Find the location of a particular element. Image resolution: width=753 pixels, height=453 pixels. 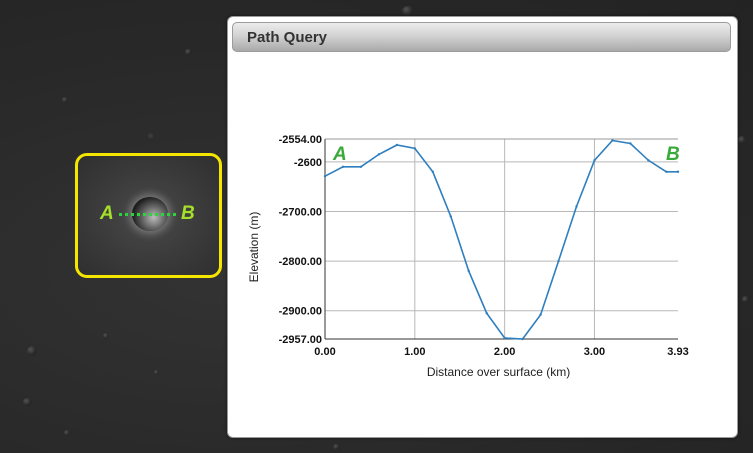

y-tick-label: -2600 is located at coordinates (308, 163).